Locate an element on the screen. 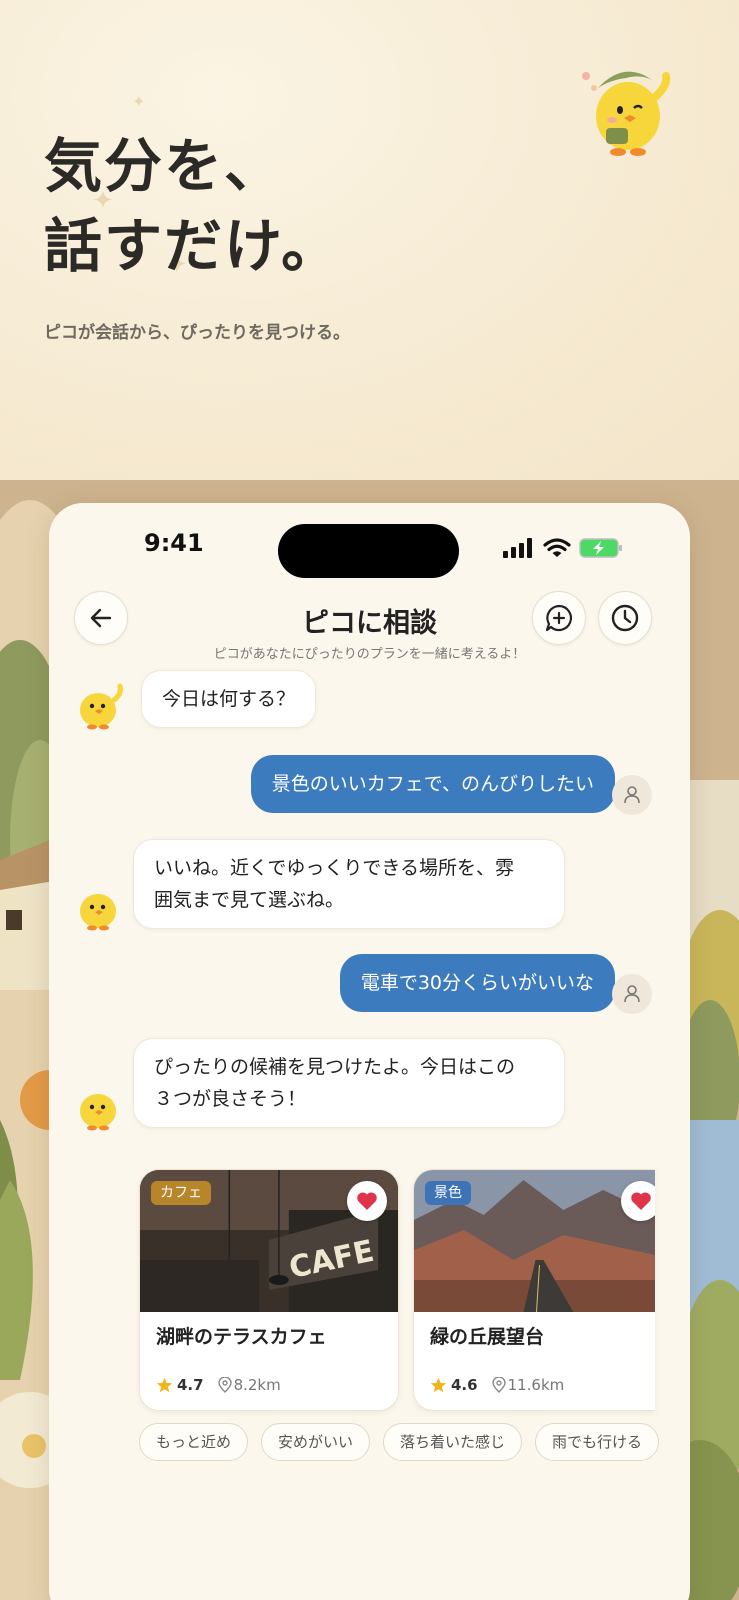  hero-subtitle: ピコが会話から、ぴったりを見つける。 is located at coordinates (197, 333).